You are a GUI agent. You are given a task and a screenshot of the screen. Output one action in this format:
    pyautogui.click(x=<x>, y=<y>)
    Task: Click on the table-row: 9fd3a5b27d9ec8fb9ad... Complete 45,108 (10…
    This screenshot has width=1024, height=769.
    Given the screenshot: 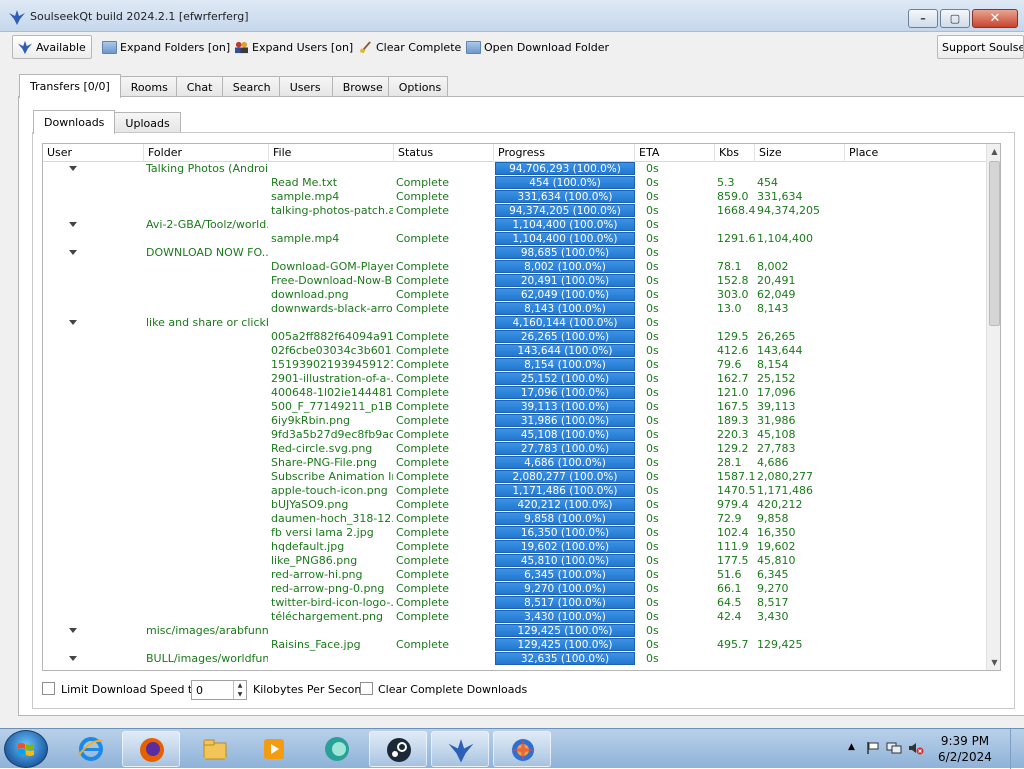 What is the action you would take?
    pyautogui.click(x=514, y=435)
    